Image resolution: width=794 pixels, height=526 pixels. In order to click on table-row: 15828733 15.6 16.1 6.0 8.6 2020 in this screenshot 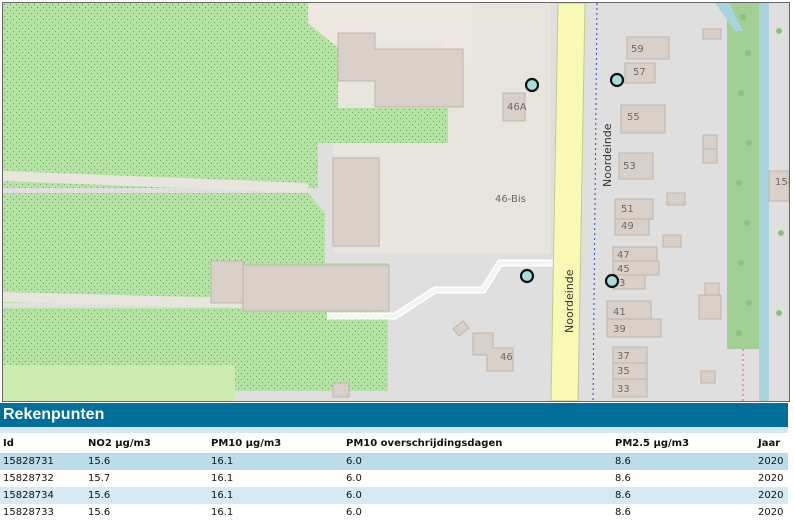, I will do `click(394, 512)`.